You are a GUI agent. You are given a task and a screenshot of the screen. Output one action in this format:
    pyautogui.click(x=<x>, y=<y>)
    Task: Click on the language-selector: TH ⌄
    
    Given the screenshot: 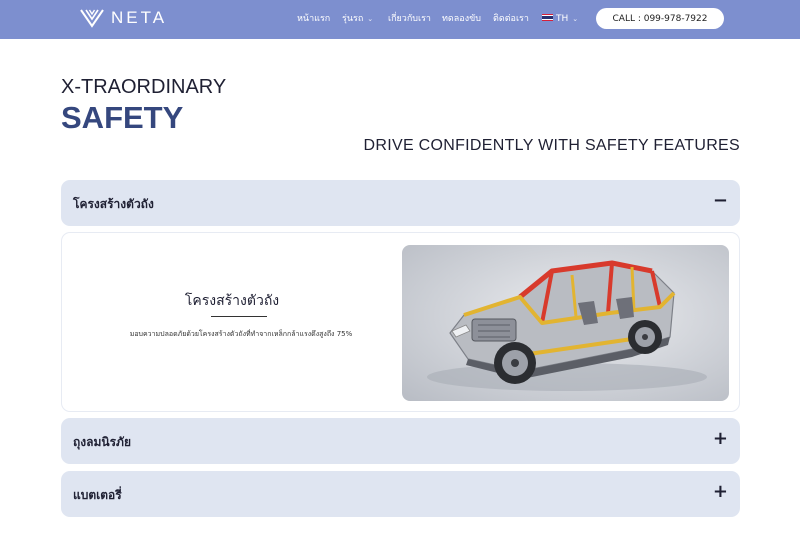 What is the action you would take?
    pyautogui.click(x=560, y=19)
    